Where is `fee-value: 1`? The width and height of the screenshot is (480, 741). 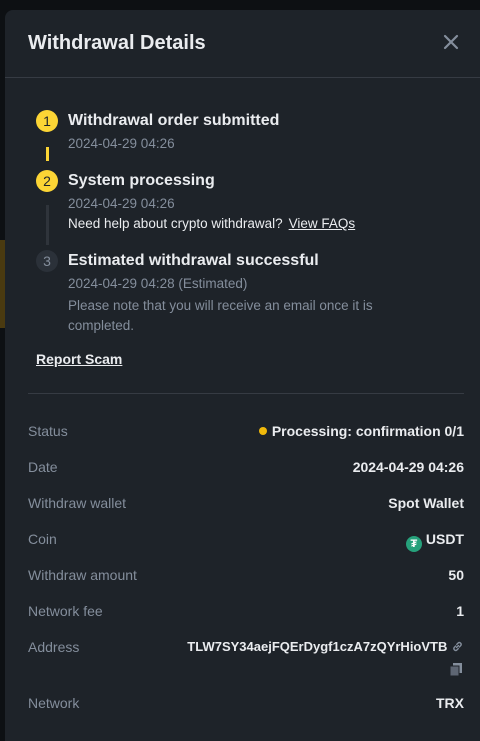 fee-value: 1 is located at coordinates (460, 611).